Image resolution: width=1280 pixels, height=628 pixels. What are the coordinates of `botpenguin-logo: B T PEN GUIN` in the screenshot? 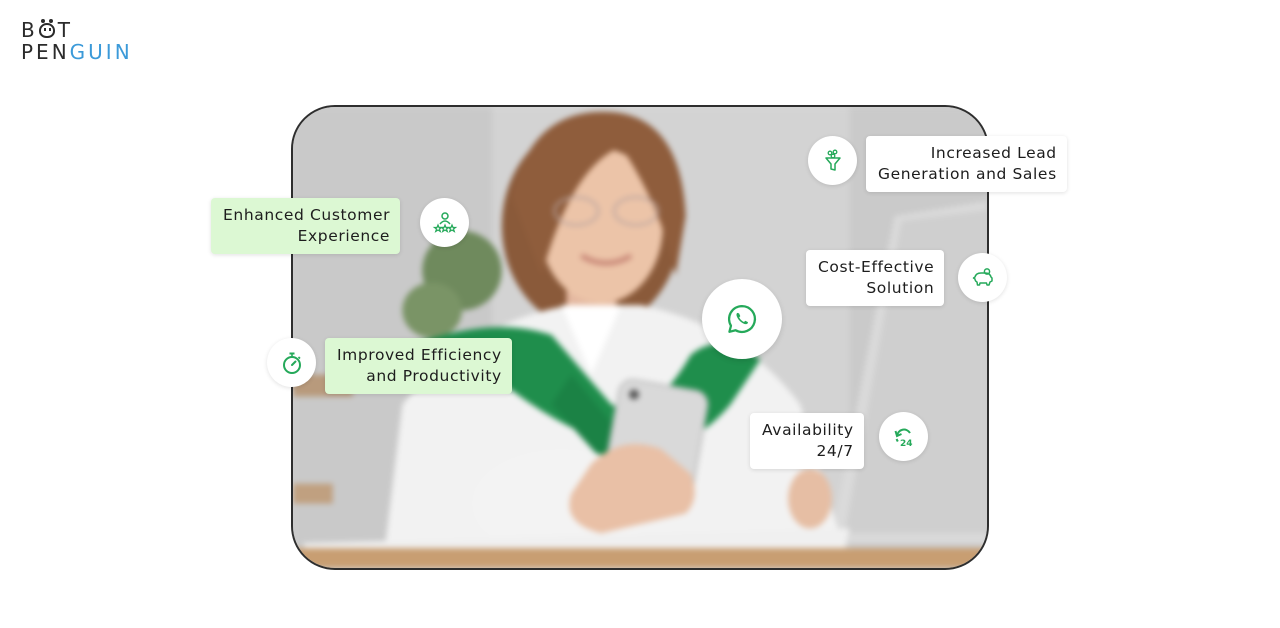 It's located at (77, 40).